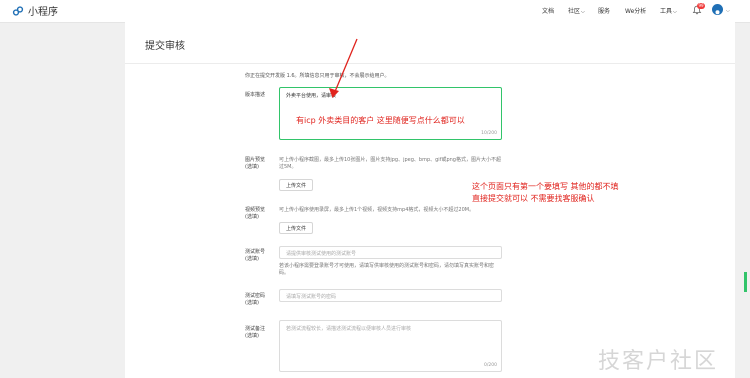  Describe the element at coordinates (658, 361) in the screenshot. I see `watermark: 技客户社区` at that location.